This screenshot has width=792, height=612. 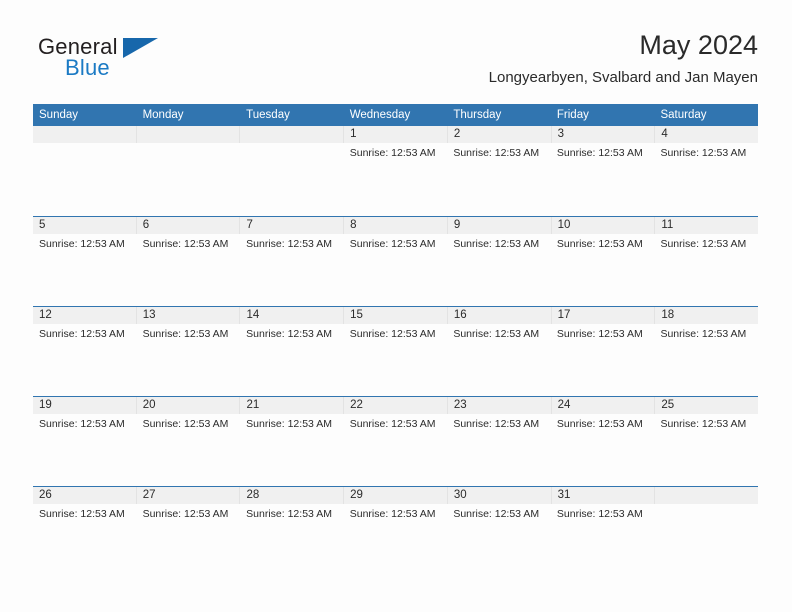 I want to click on dow-header-sunday: Sunday, so click(x=59, y=115).